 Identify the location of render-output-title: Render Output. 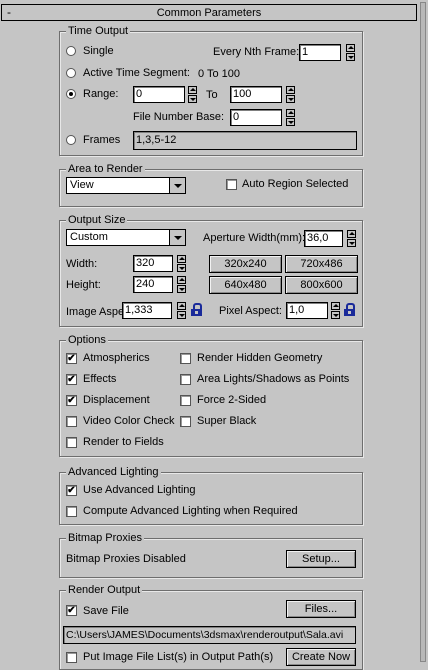
(104, 590).